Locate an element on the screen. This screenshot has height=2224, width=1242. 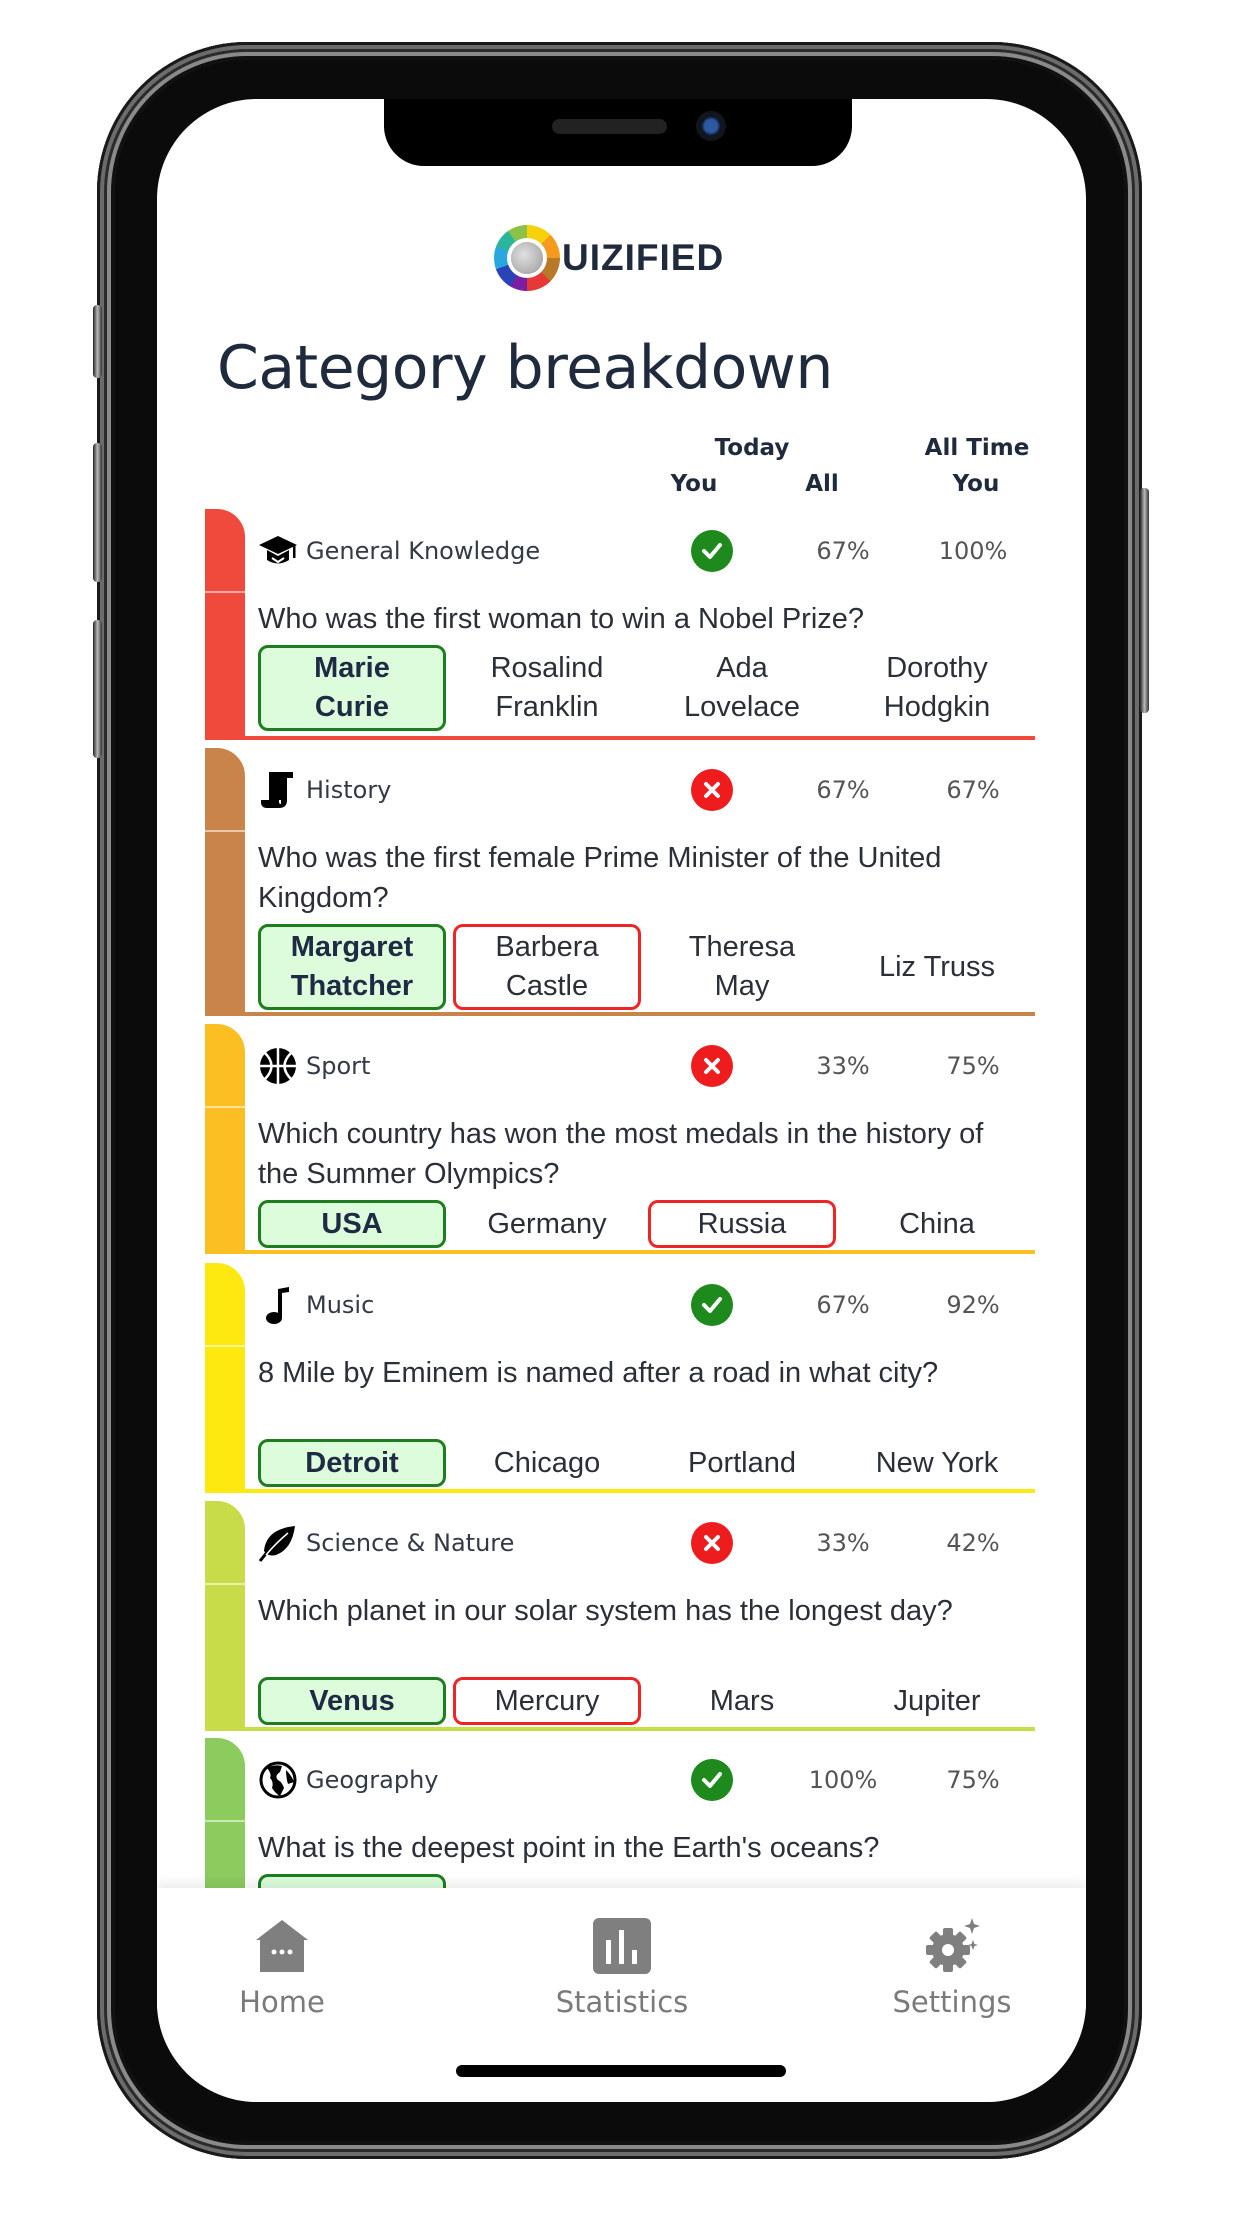
logo-text: UIZIFIED is located at coordinates (643, 257).